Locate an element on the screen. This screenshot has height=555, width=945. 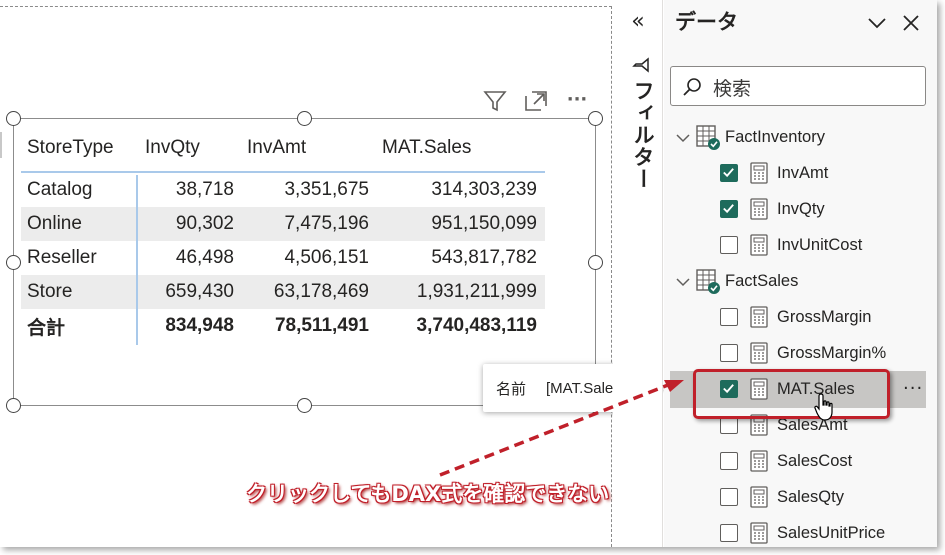
table-total-row: 合計 834,948 78,511,491 3,740,483,119 is located at coordinates (283, 326).